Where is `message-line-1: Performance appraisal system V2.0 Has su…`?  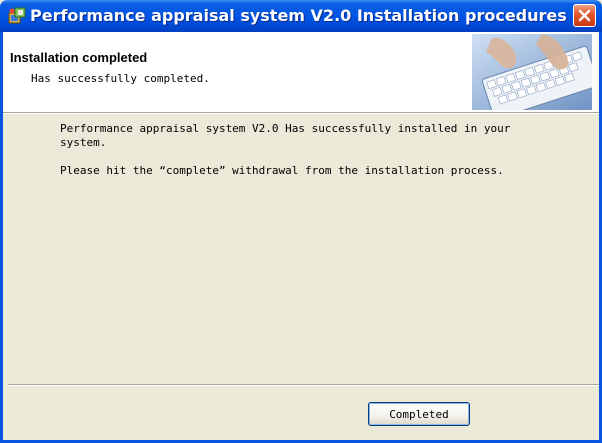
message-line-1: Performance appraisal system V2.0 Has su… is located at coordinates (285, 128).